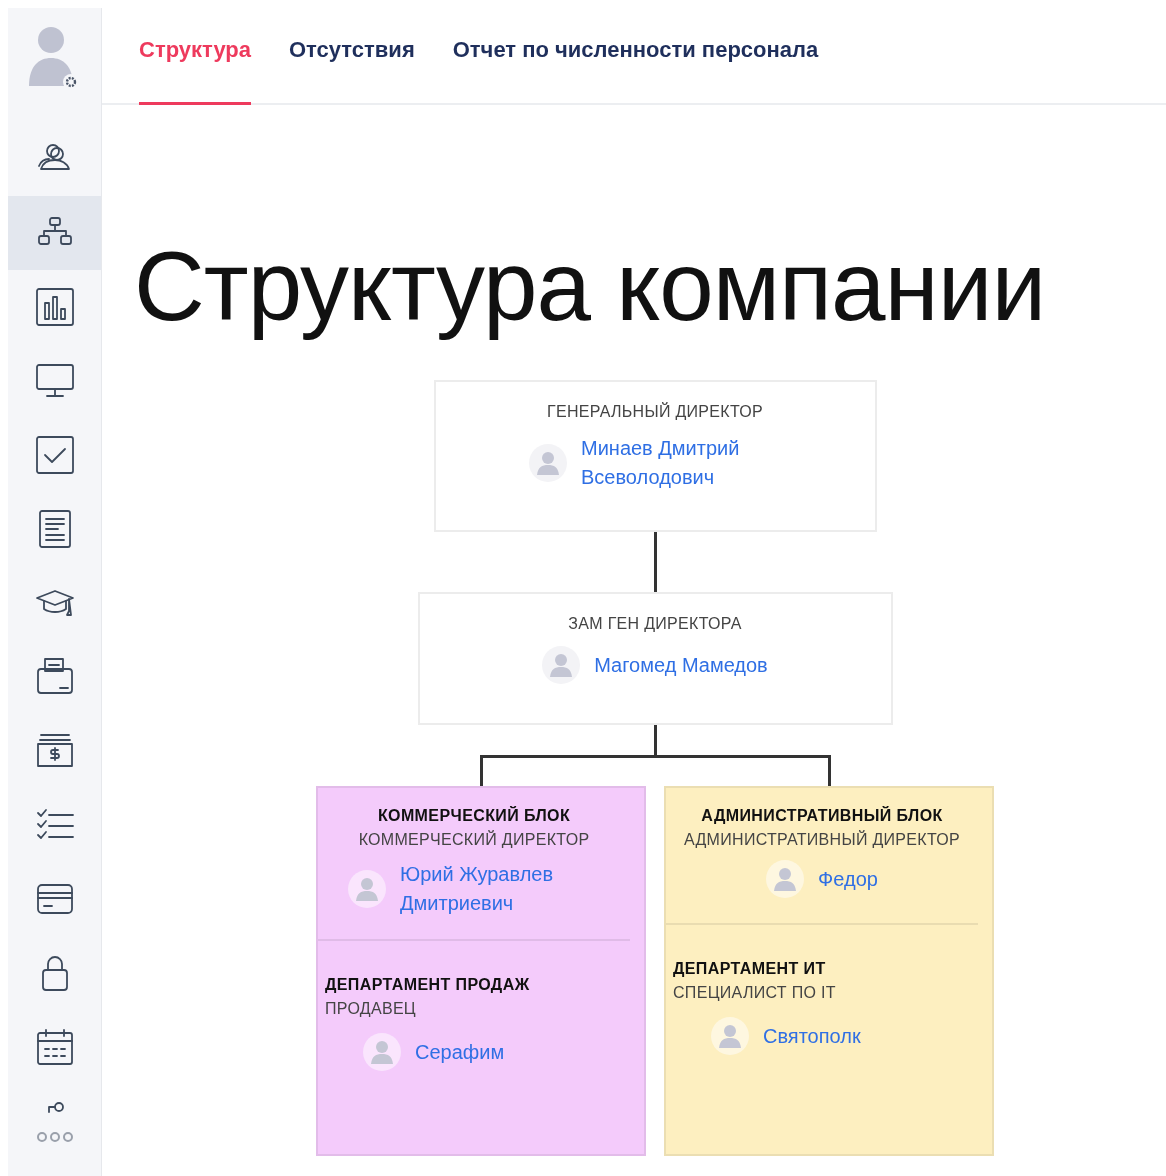 Image resolution: width=1166 pixels, height=1176 pixels. I want to click on position-title: КОММЕРЧЕСКИЙ ДИРЕКТОР, so click(474, 840).